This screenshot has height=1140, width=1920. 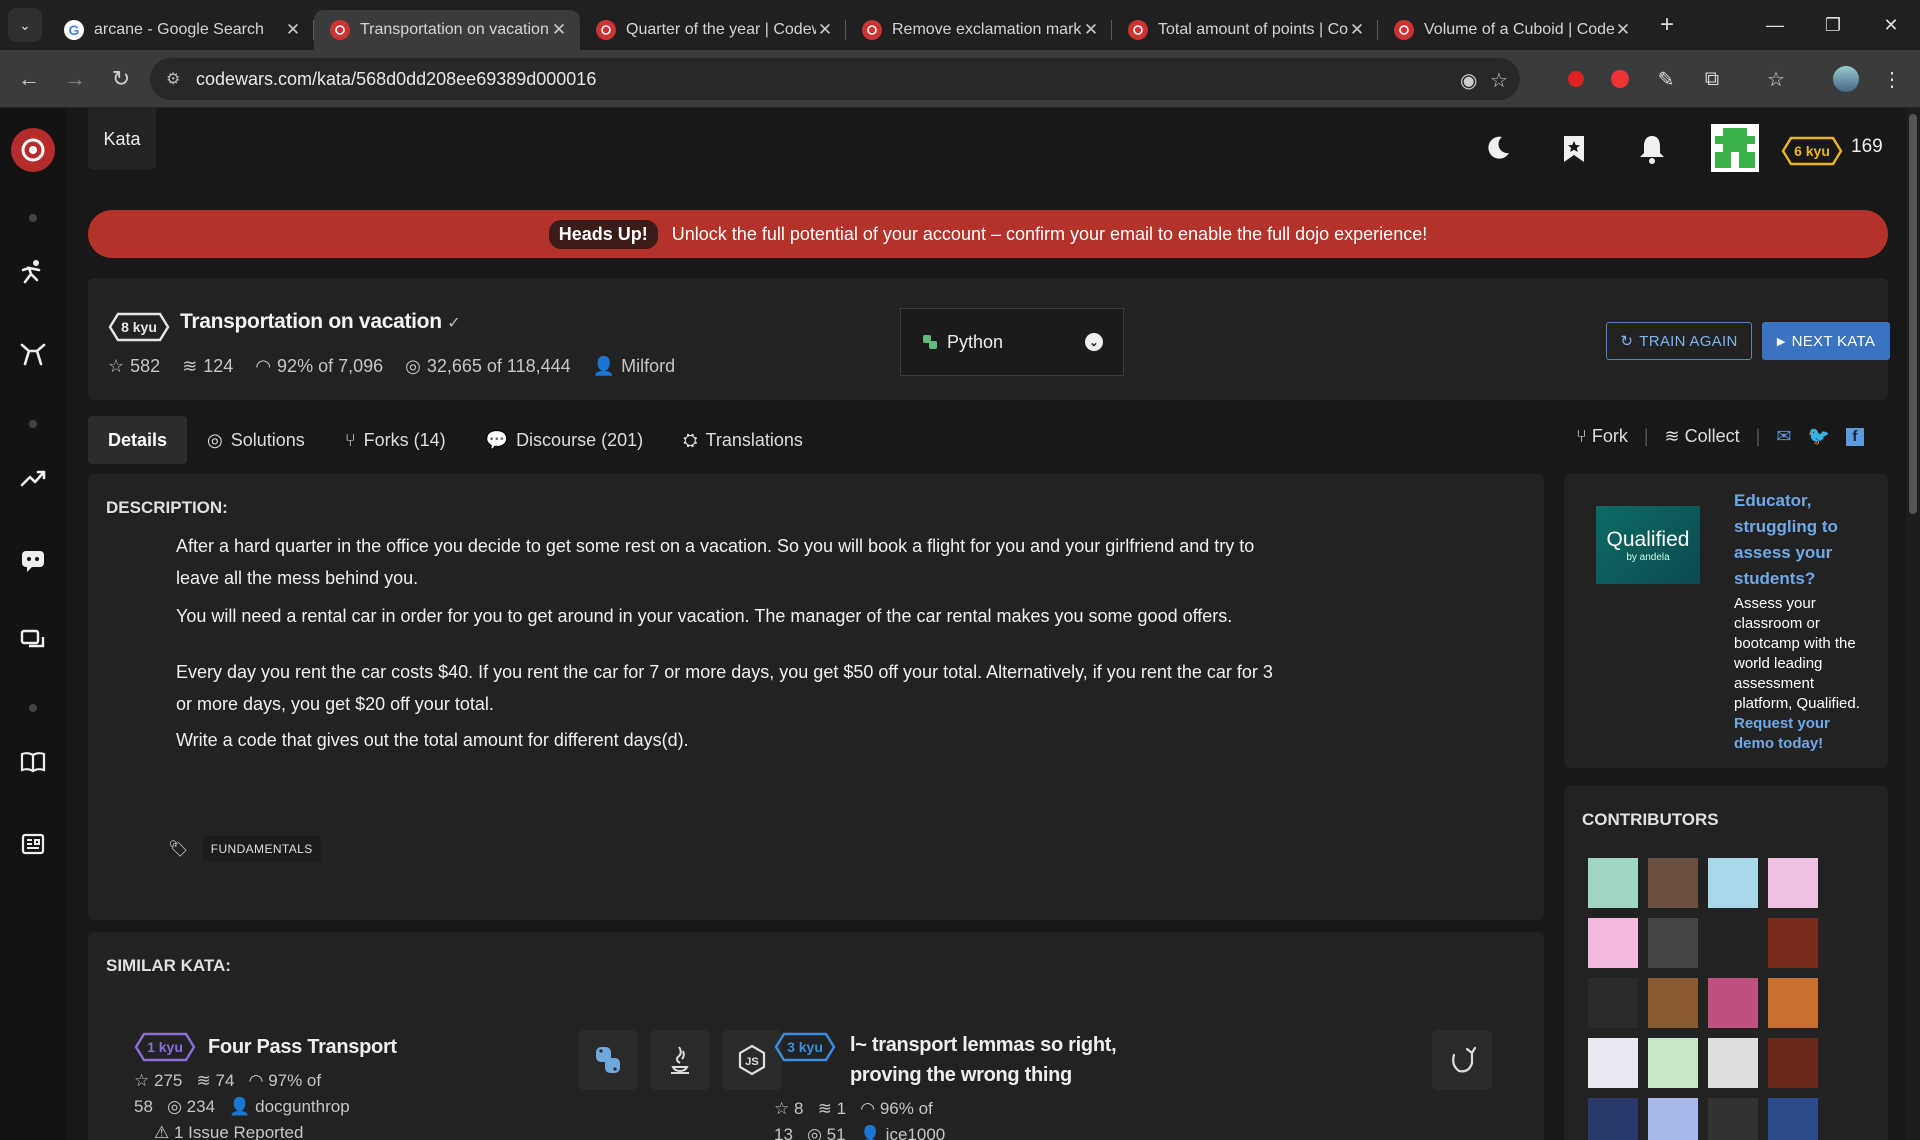 I want to click on warning-icon: ⚠, so click(x=162, y=1131).